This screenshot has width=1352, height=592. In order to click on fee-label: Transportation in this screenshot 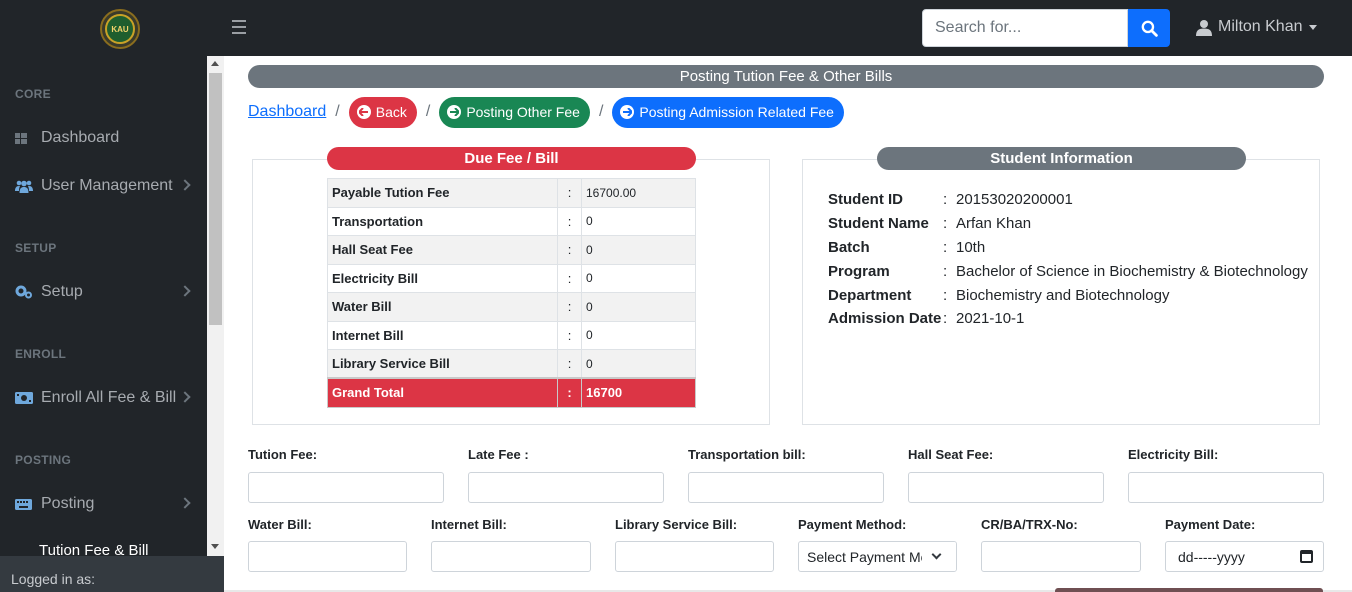, I will do `click(442, 221)`.